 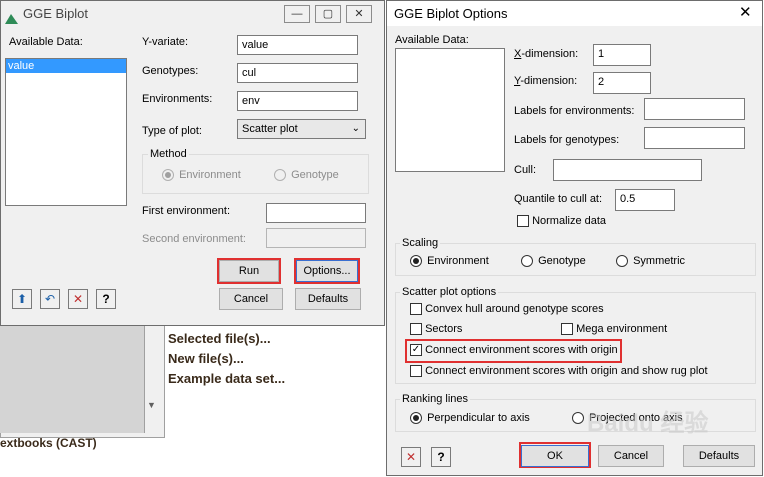 What do you see at coordinates (449, 292) in the screenshot?
I see `scatter-options-label: Scatter plot options` at bounding box center [449, 292].